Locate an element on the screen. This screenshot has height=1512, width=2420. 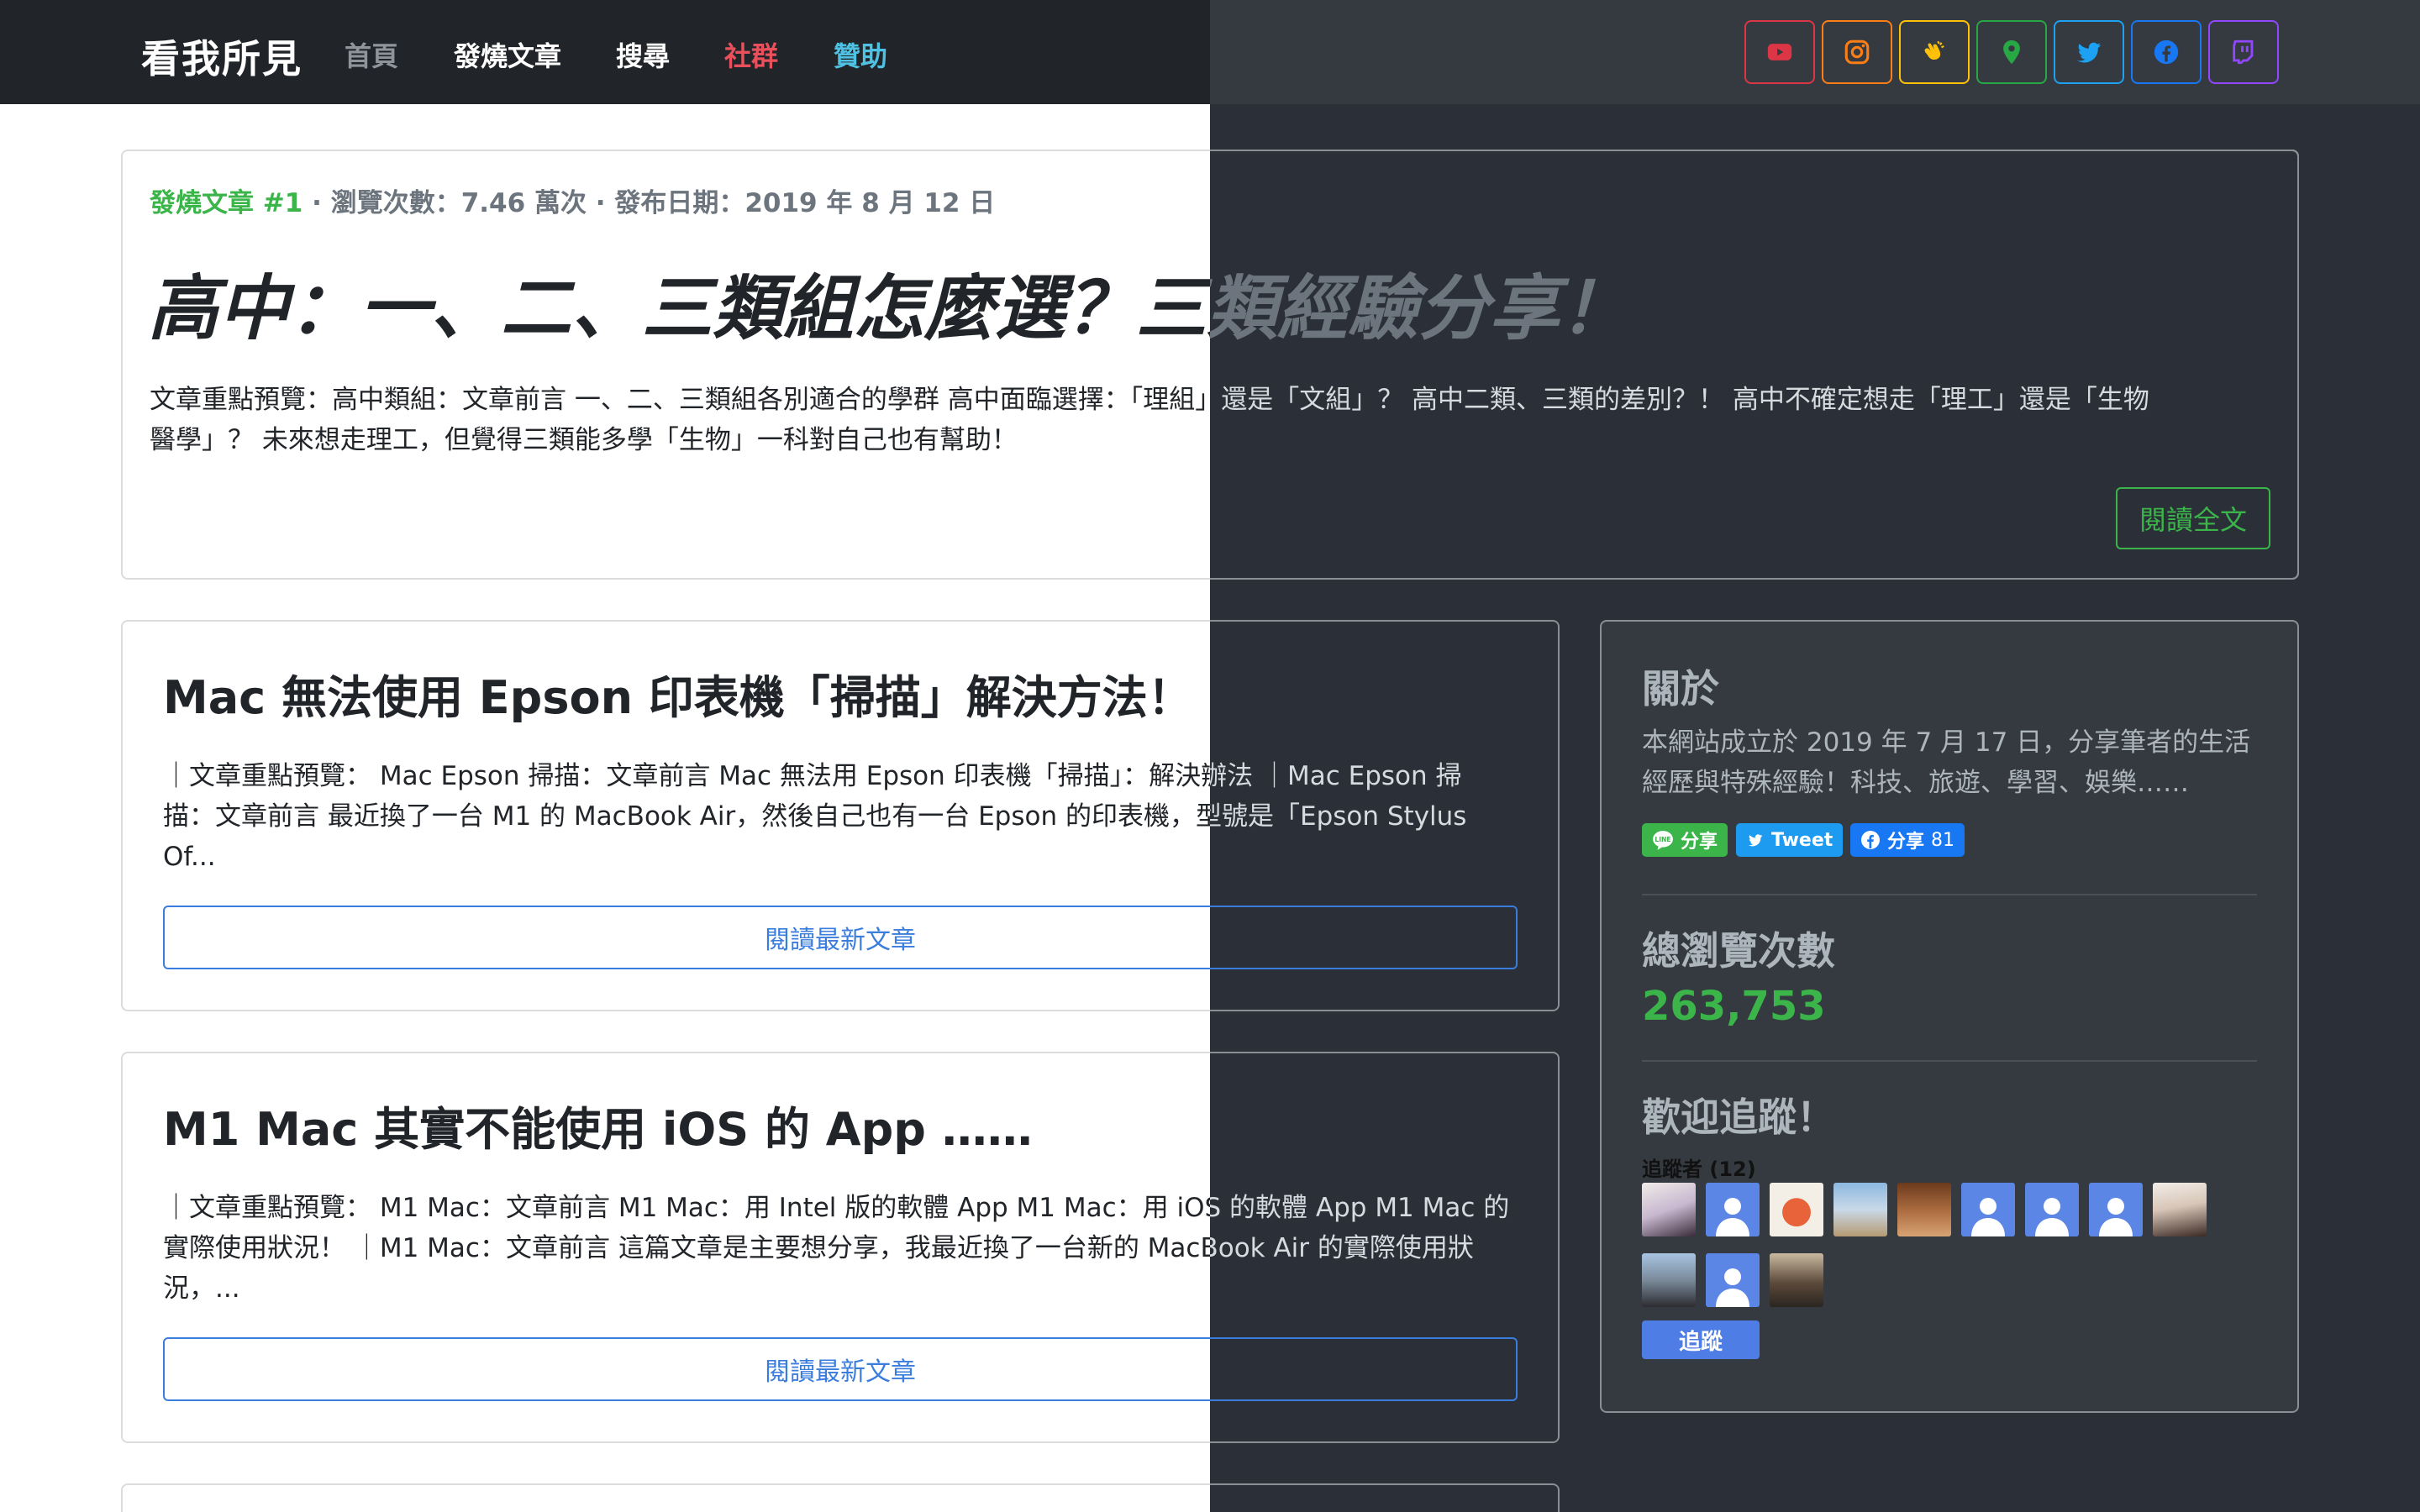
total-views-heading: 總瀏覽次數 is located at coordinates (1739, 951).